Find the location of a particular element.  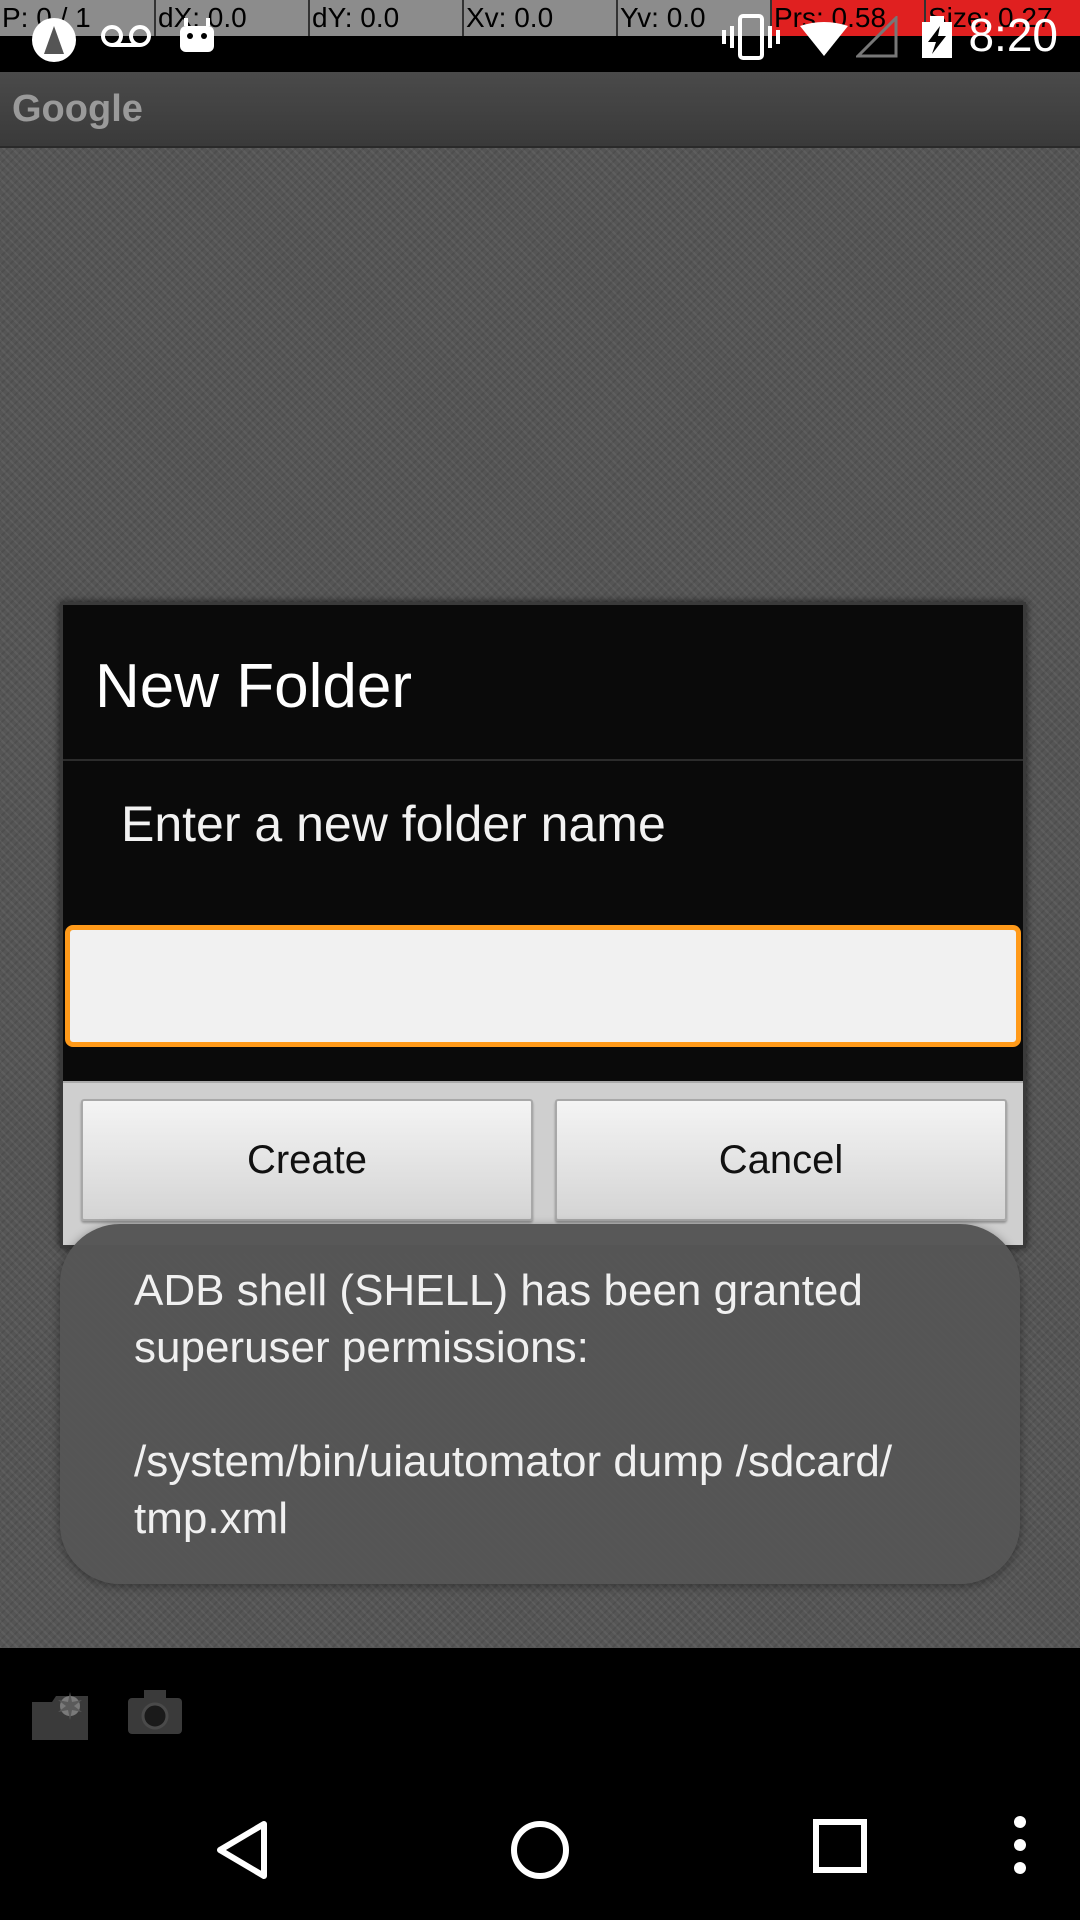

navigation-bar is located at coordinates (540, 1849).